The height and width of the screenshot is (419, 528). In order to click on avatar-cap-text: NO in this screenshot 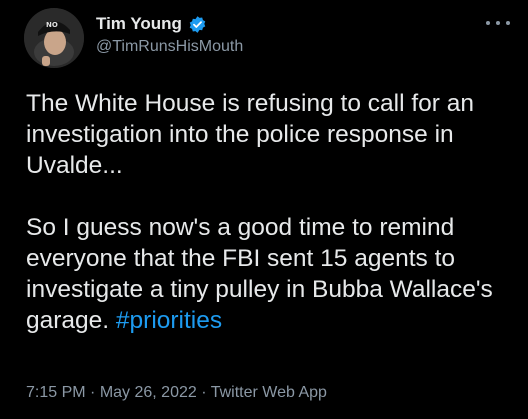, I will do `click(52, 25)`.